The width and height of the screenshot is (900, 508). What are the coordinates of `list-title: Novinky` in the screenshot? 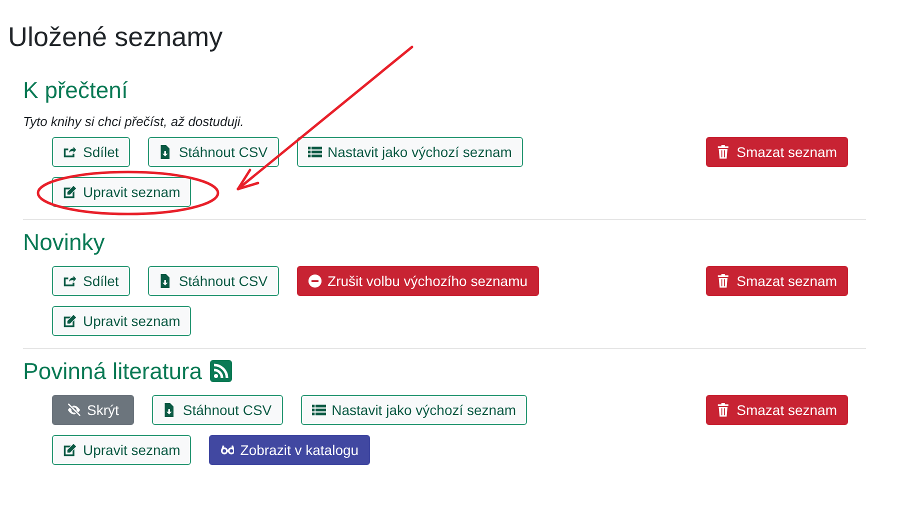 It's located at (64, 242).